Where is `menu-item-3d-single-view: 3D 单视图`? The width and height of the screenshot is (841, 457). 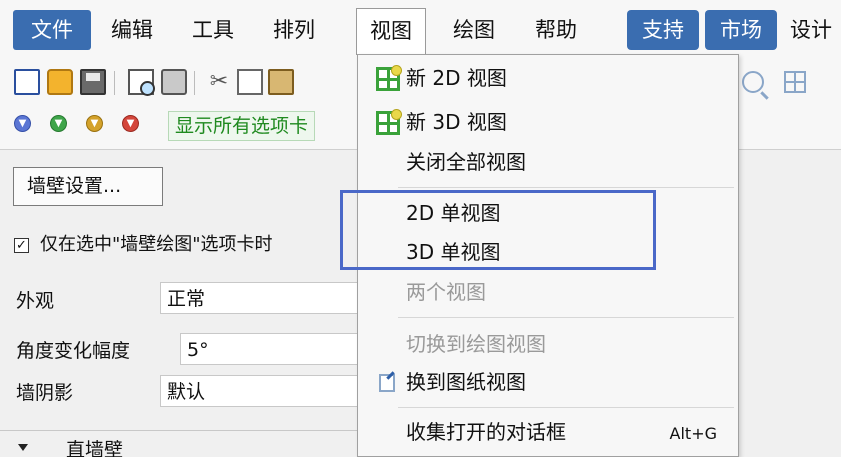
menu-item-3d-single-view: 3D 单视图 is located at coordinates (548, 253).